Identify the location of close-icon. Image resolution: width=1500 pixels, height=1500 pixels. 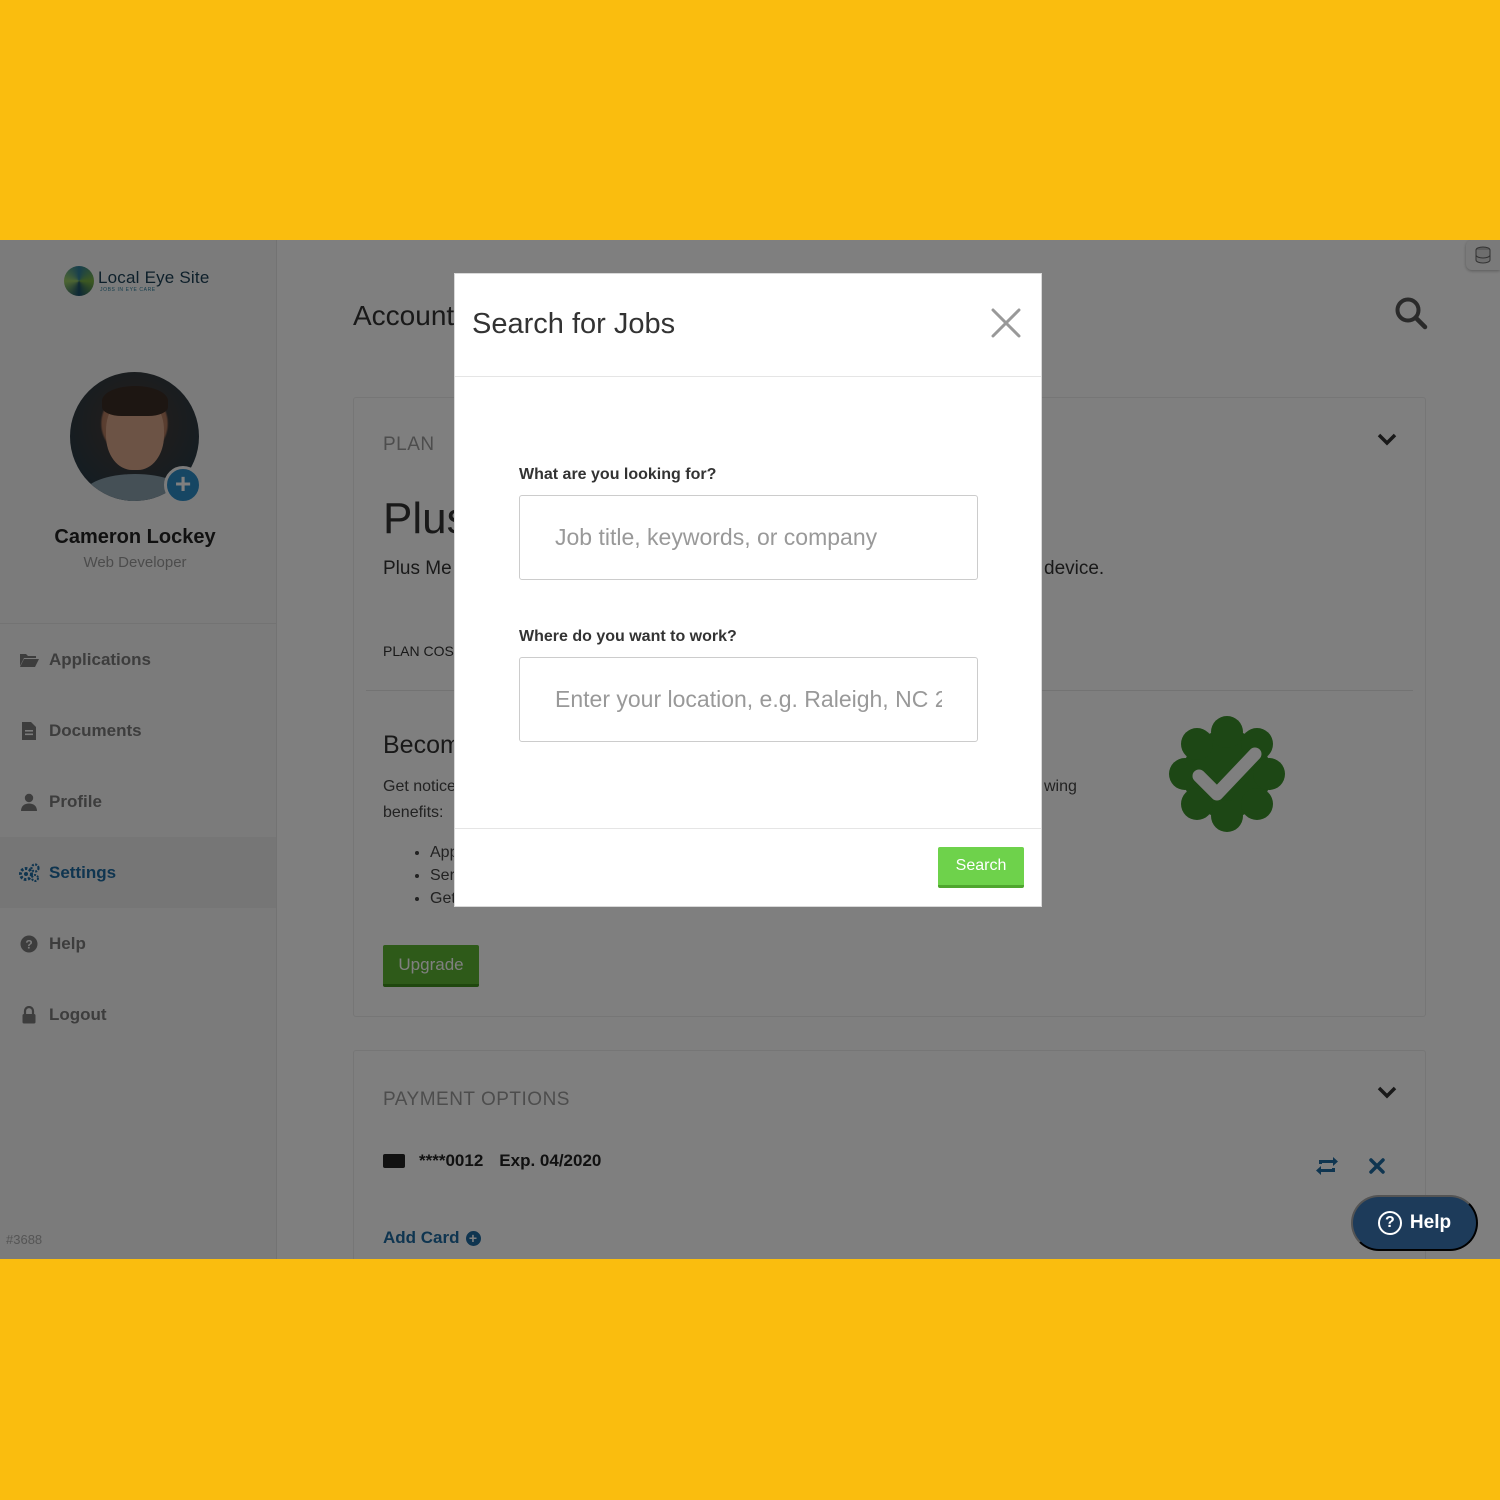
(1006, 323).